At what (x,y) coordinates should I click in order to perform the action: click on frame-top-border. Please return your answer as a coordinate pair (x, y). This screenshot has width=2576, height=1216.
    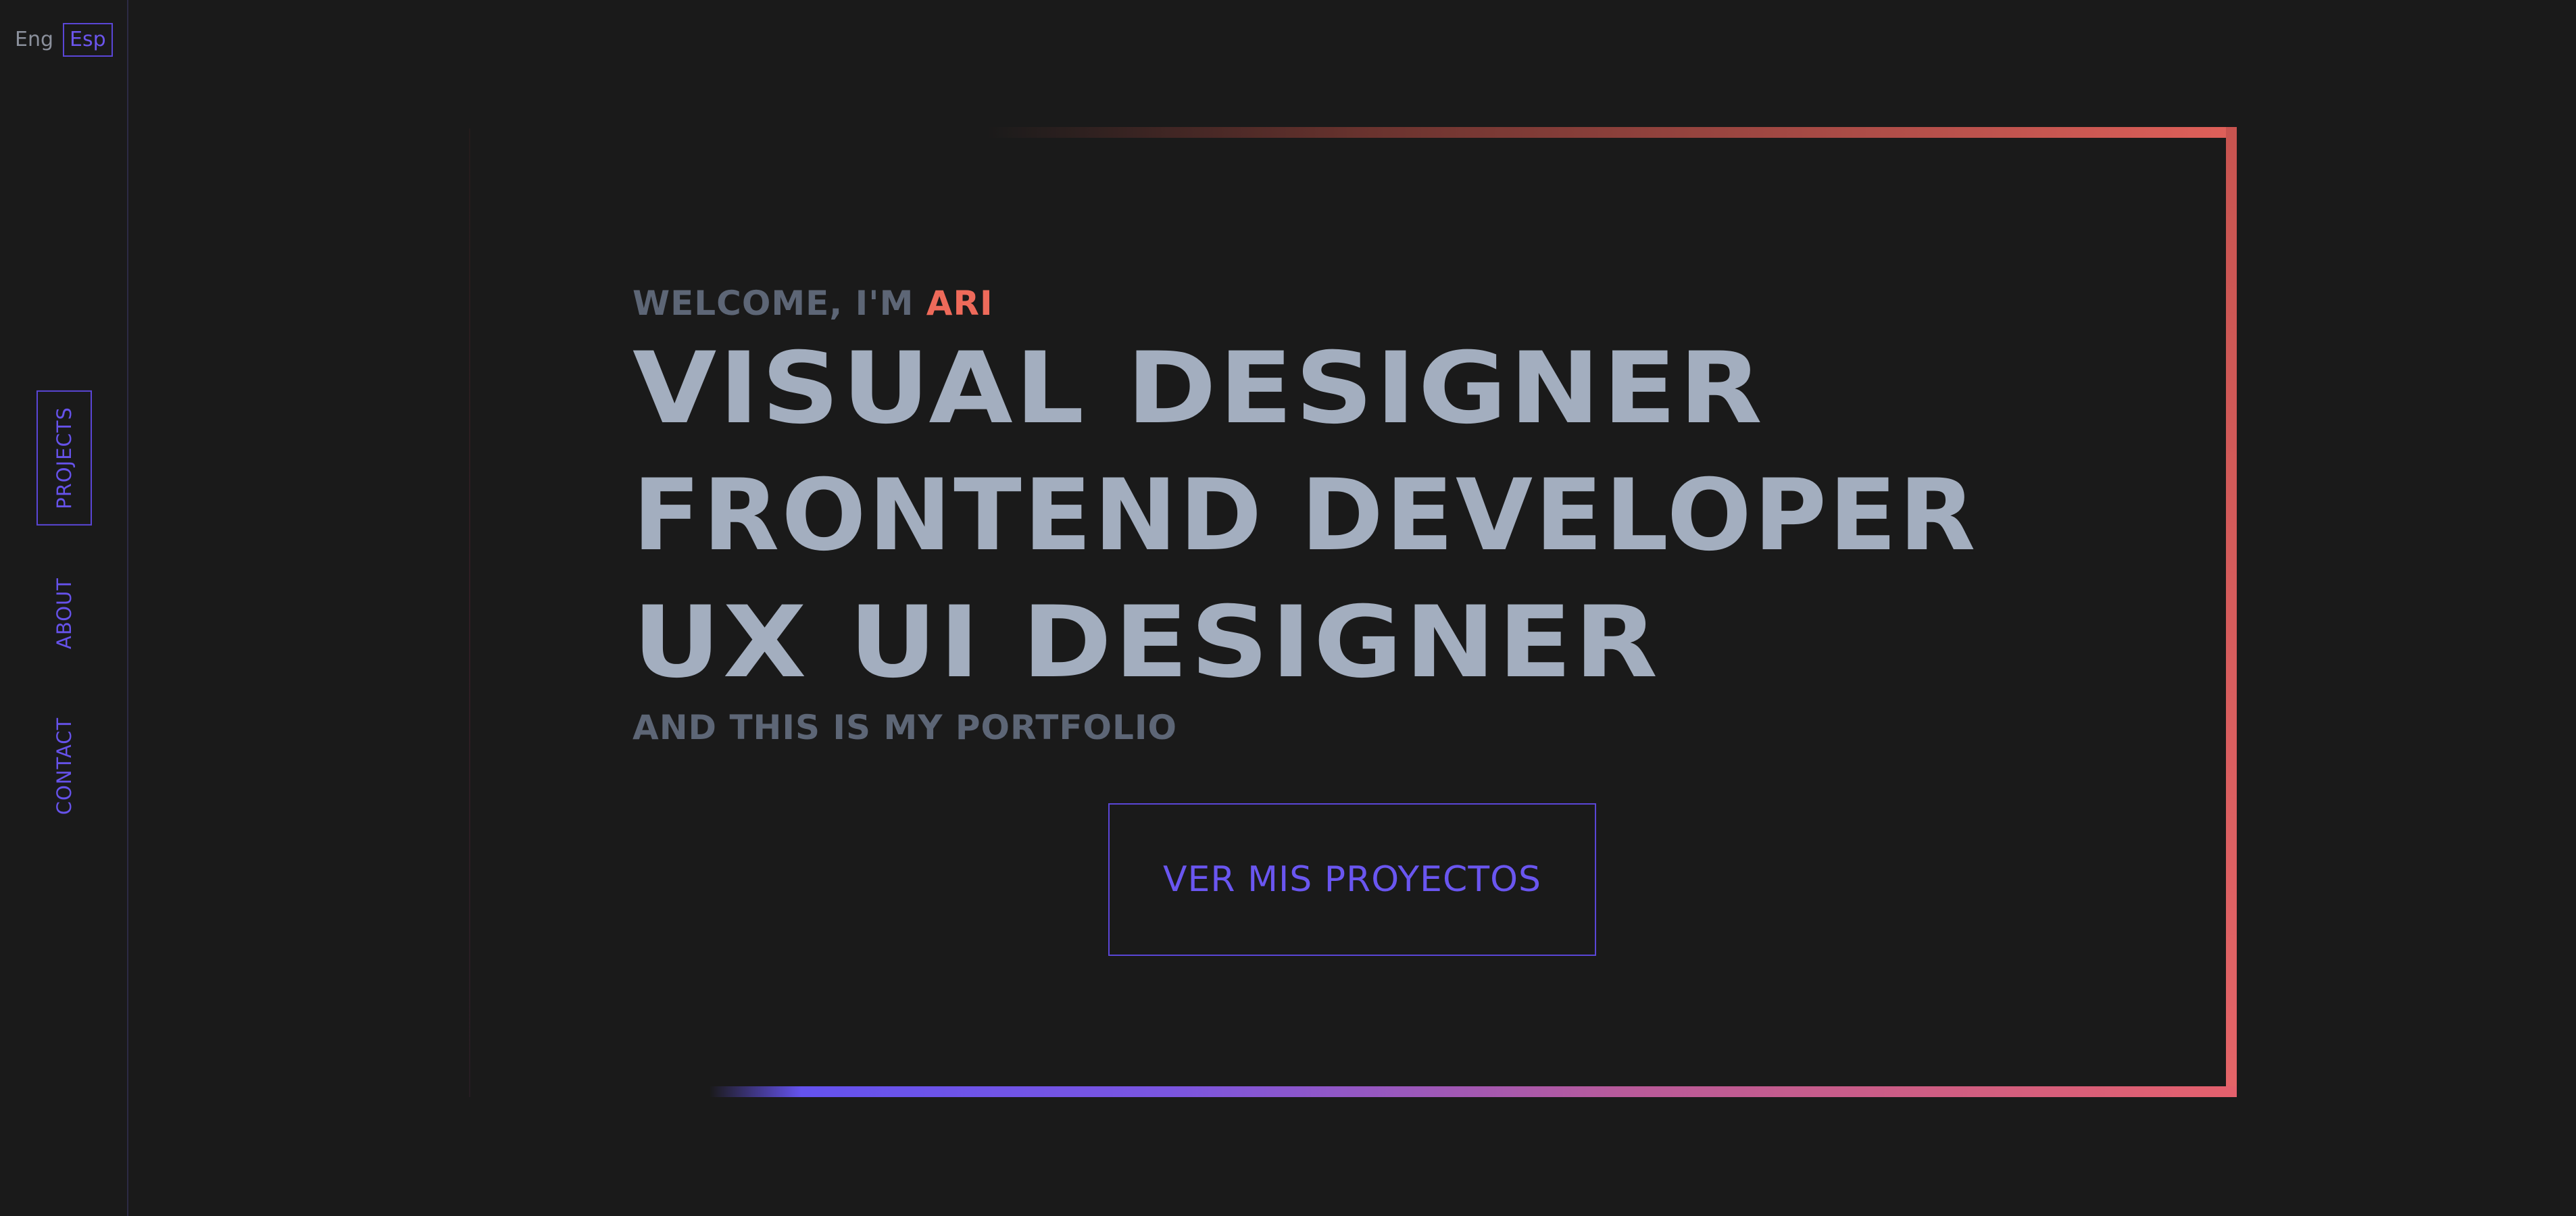
    Looking at the image, I should click on (1612, 133).